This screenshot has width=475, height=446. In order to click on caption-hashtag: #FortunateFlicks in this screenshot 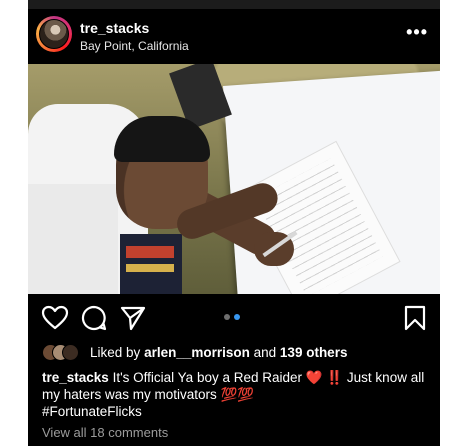, I will do `click(92, 411)`.